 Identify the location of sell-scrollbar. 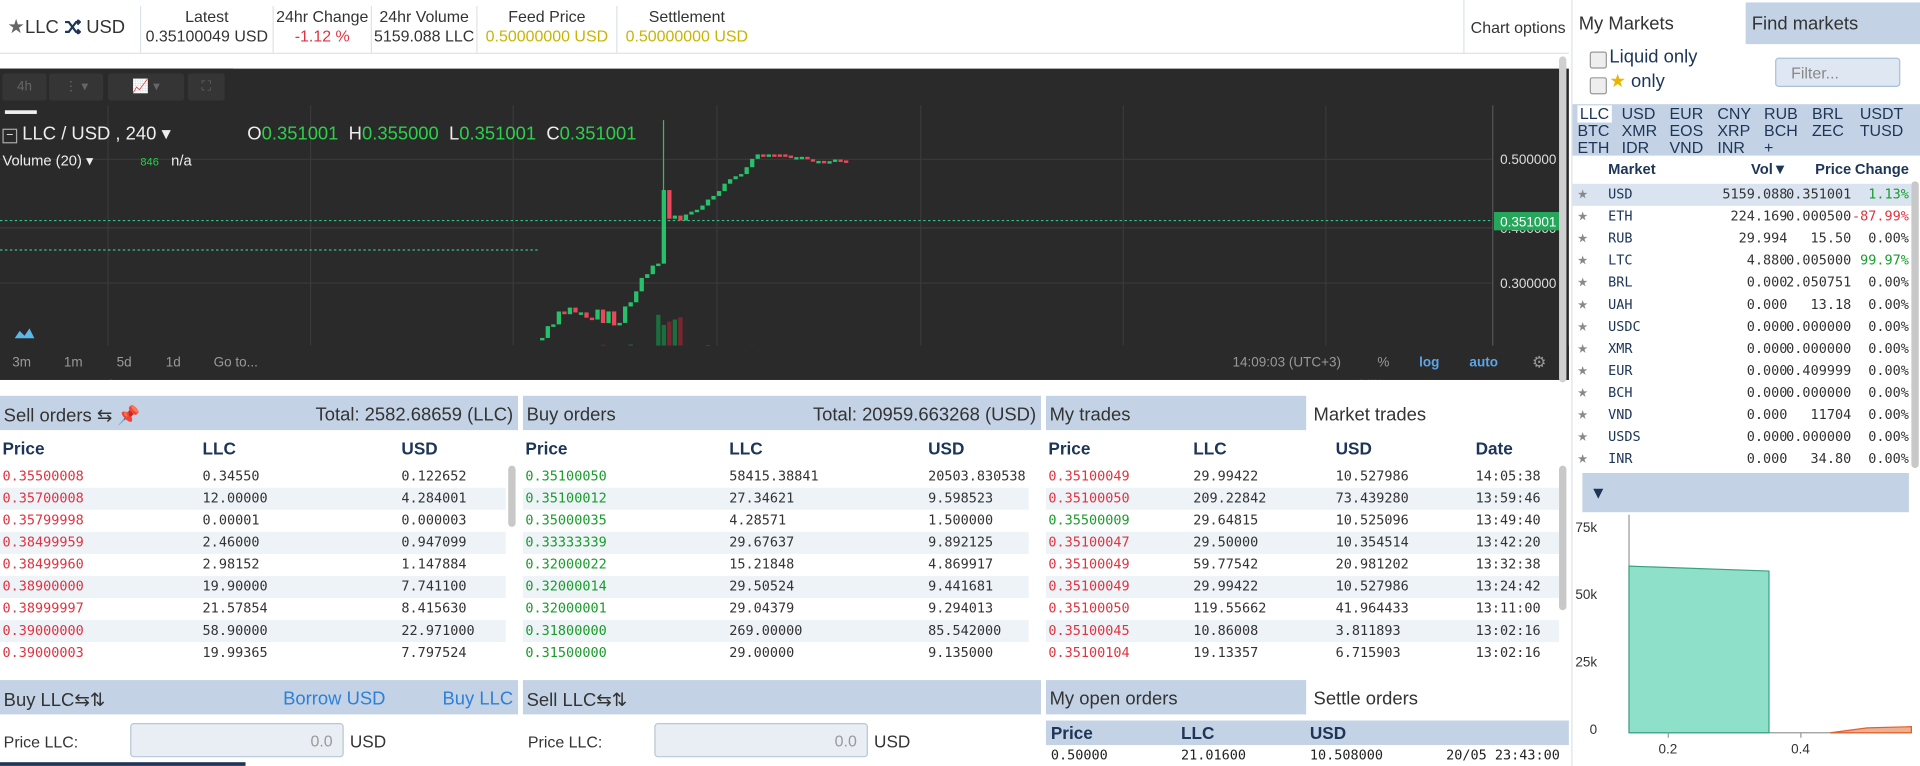
(512, 496).